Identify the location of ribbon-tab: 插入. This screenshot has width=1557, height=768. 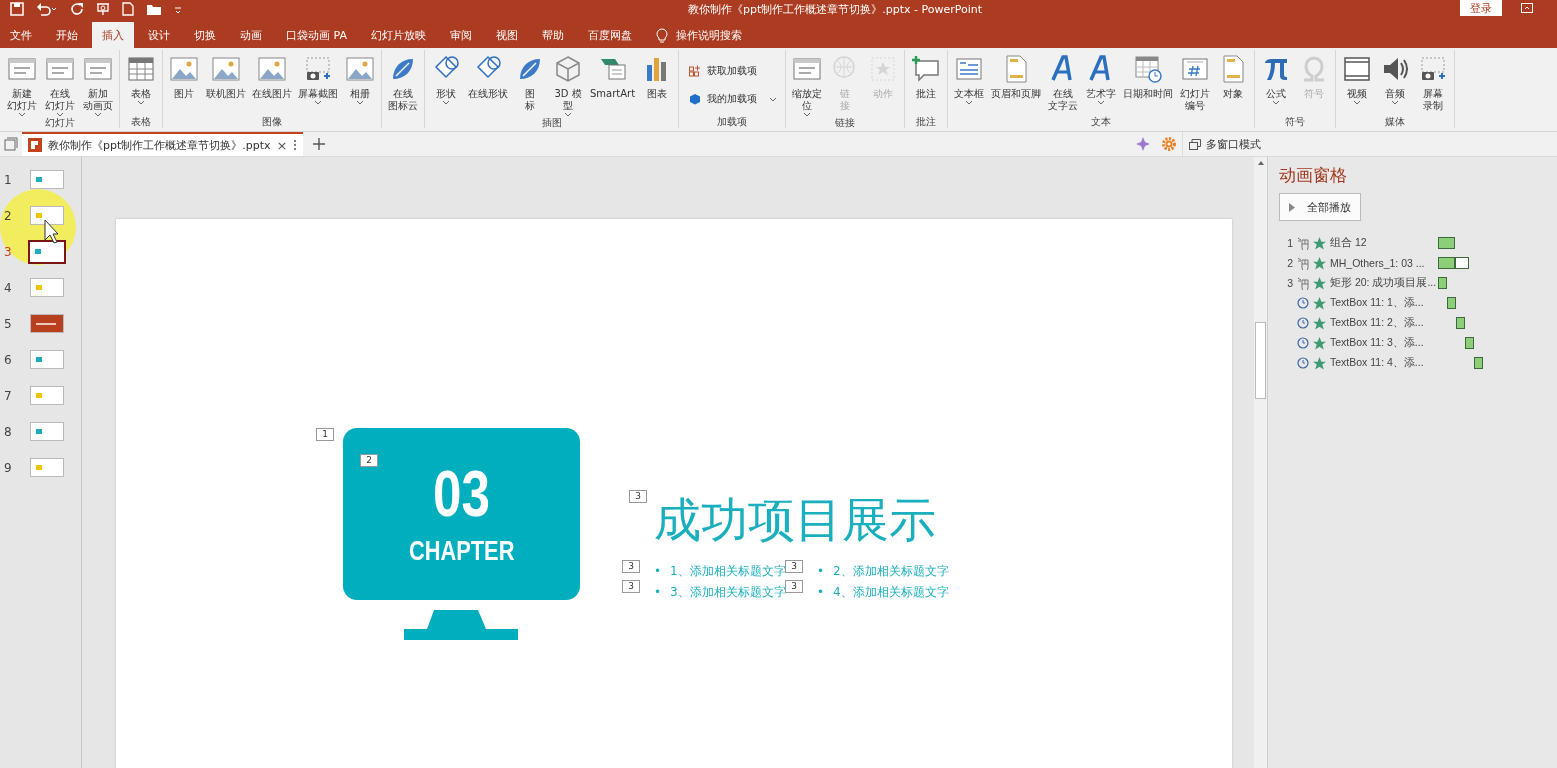
(113, 35).